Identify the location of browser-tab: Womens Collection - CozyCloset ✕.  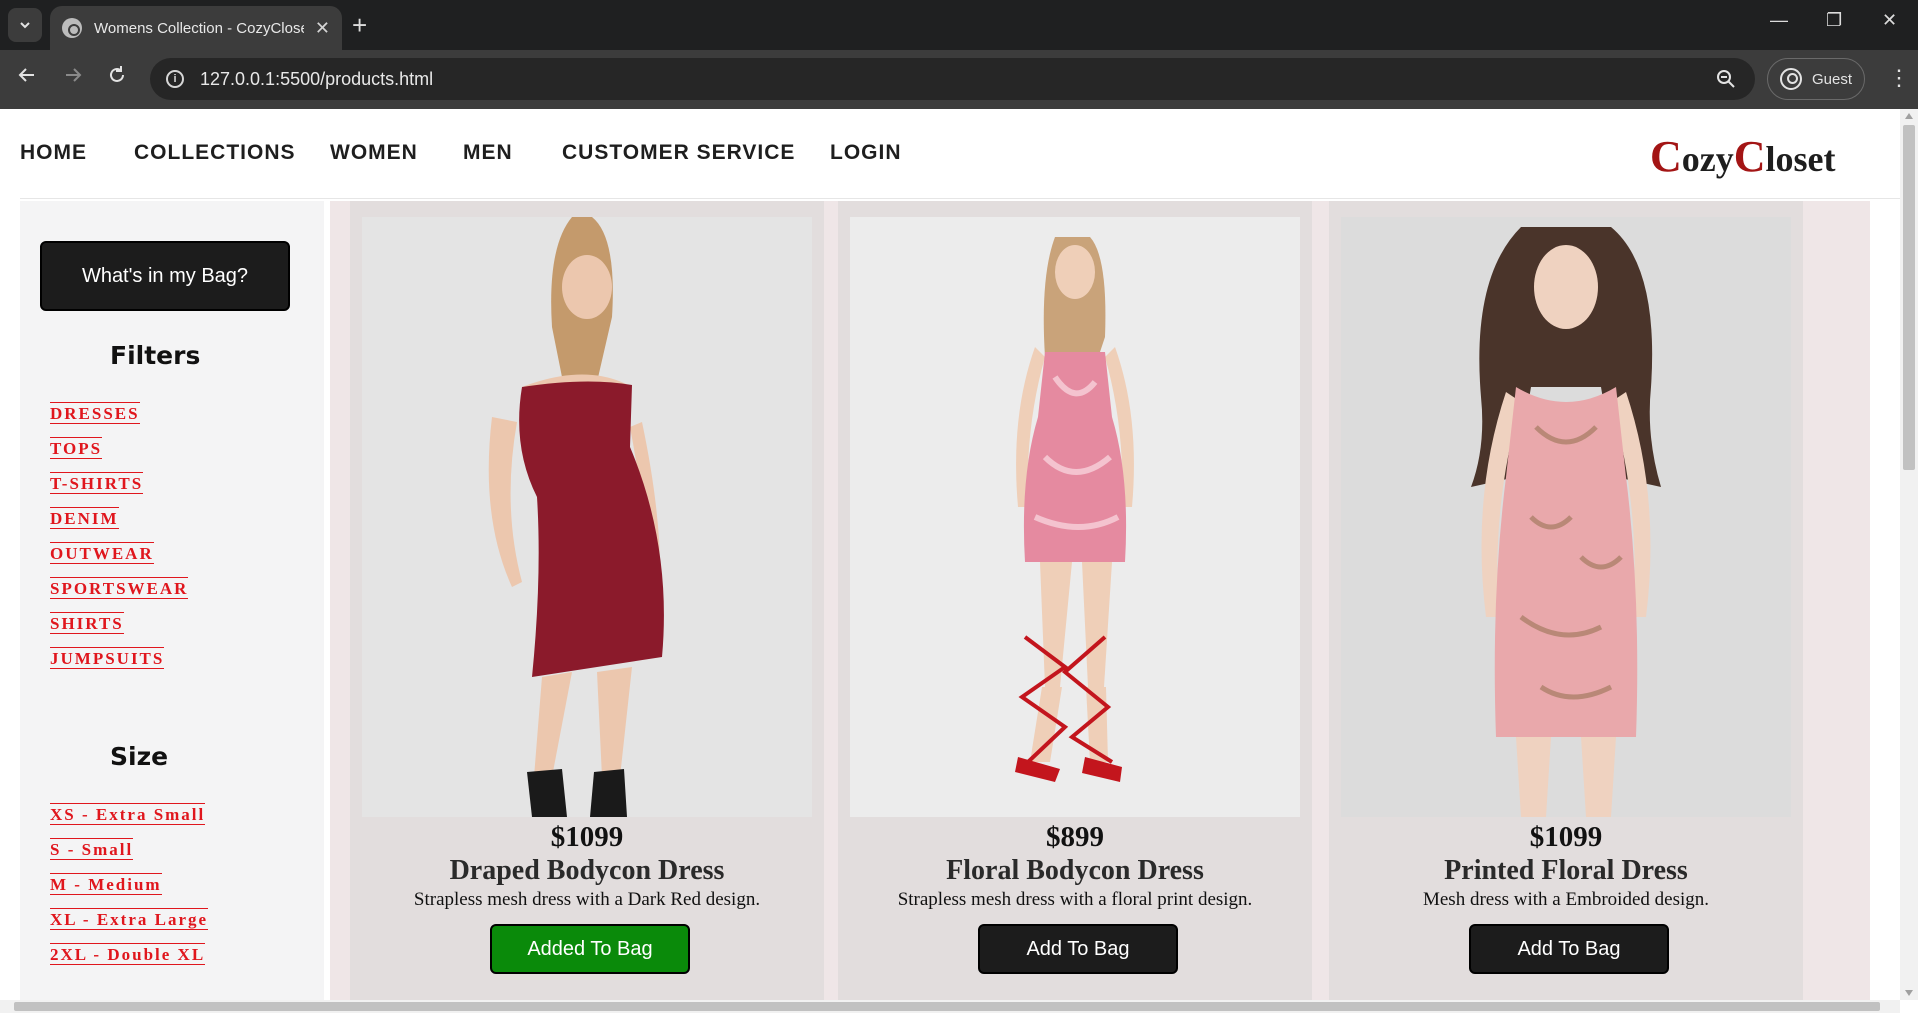
(196, 28).